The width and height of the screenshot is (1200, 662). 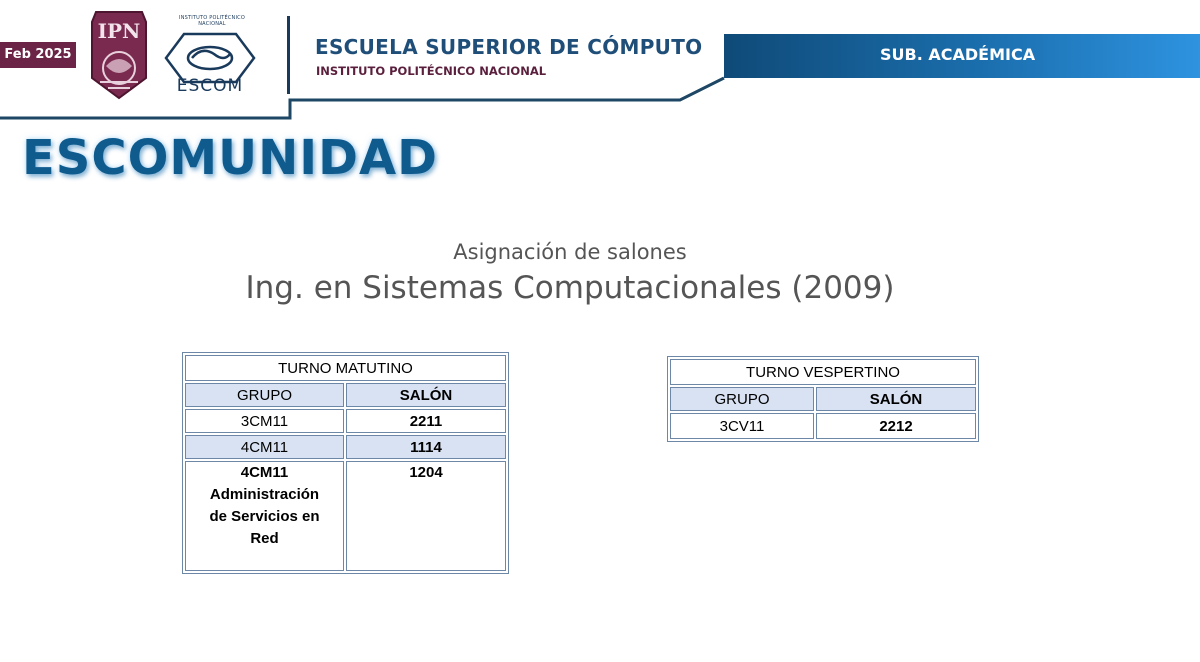 What do you see at coordinates (264, 472) in the screenshot?
I see `group-code: 4CM11` at bounding box center [264, 472].